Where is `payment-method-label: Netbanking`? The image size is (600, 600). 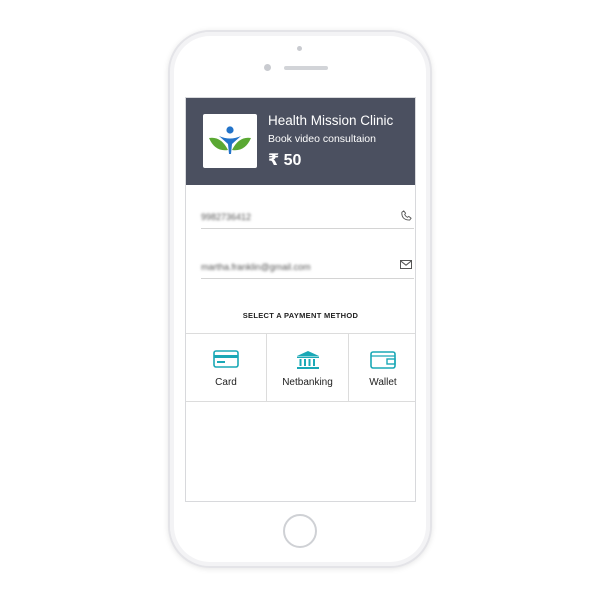 payment-method-label: Netbanking is located at coordinates (307, 382).